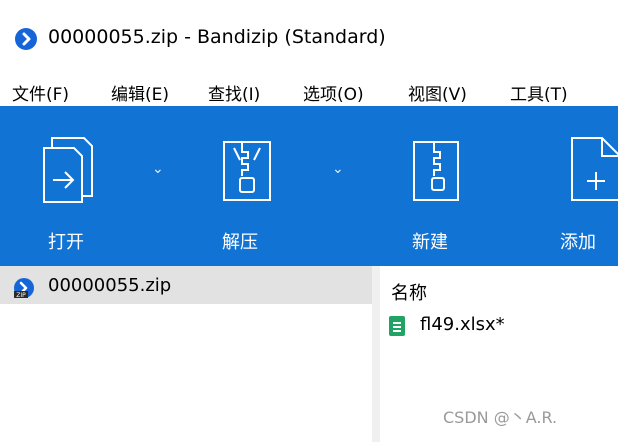 This screenshot has height=442, width=618. I want to click on menu-view: 视图(V), so click(437, 92).